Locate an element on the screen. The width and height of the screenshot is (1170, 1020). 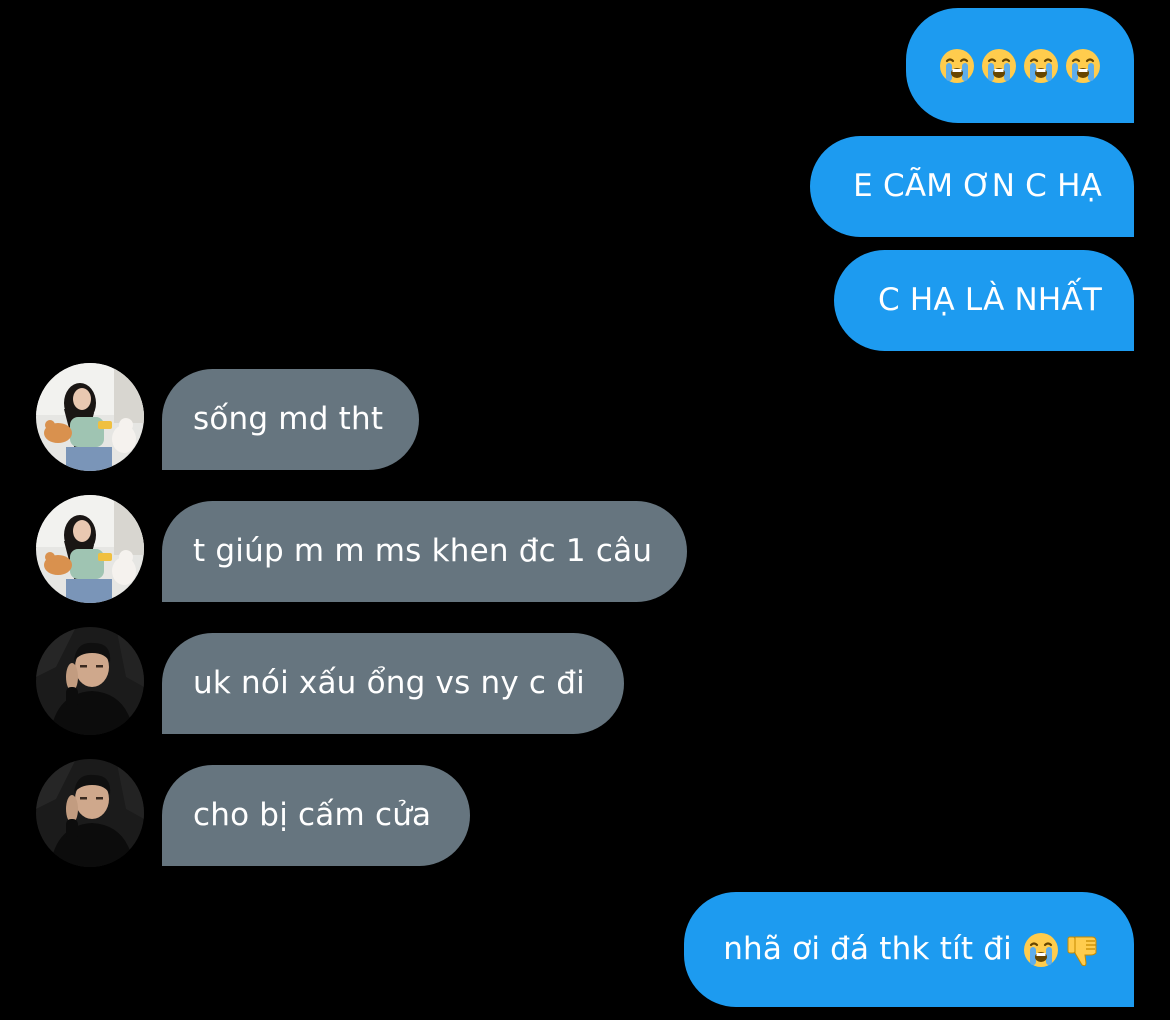
incoming-message-bubble: t giúp m m ms khen đc 1 câu is located at coordinates (424, 551).